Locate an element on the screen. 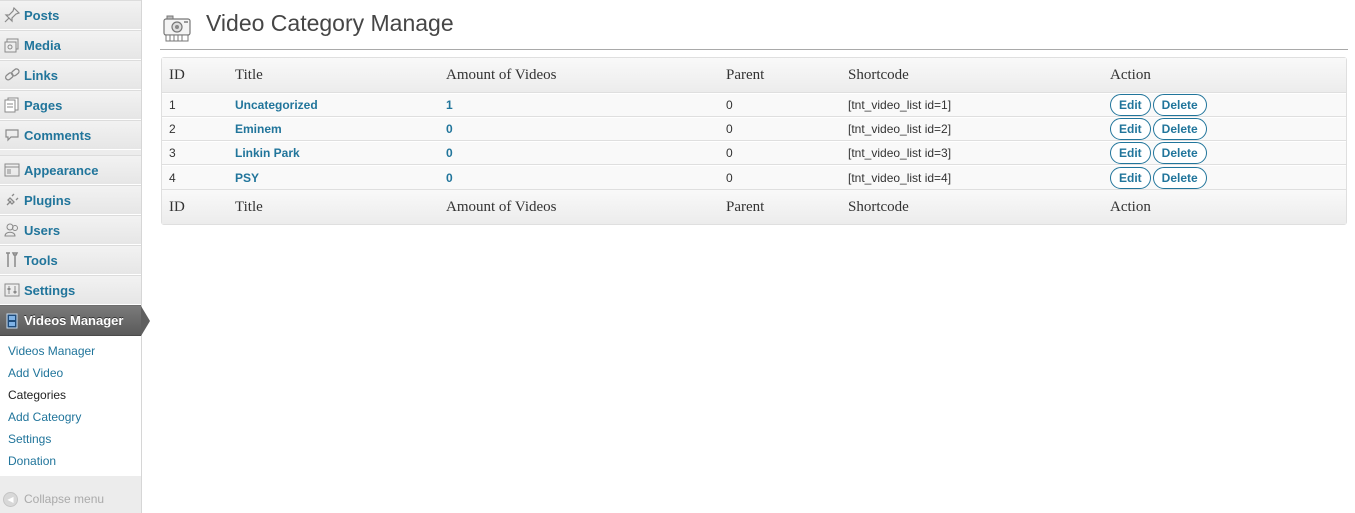 The width and height of the screenshot is (1355, 513). menu-item-users: Users is located at coordinates (70, 230).